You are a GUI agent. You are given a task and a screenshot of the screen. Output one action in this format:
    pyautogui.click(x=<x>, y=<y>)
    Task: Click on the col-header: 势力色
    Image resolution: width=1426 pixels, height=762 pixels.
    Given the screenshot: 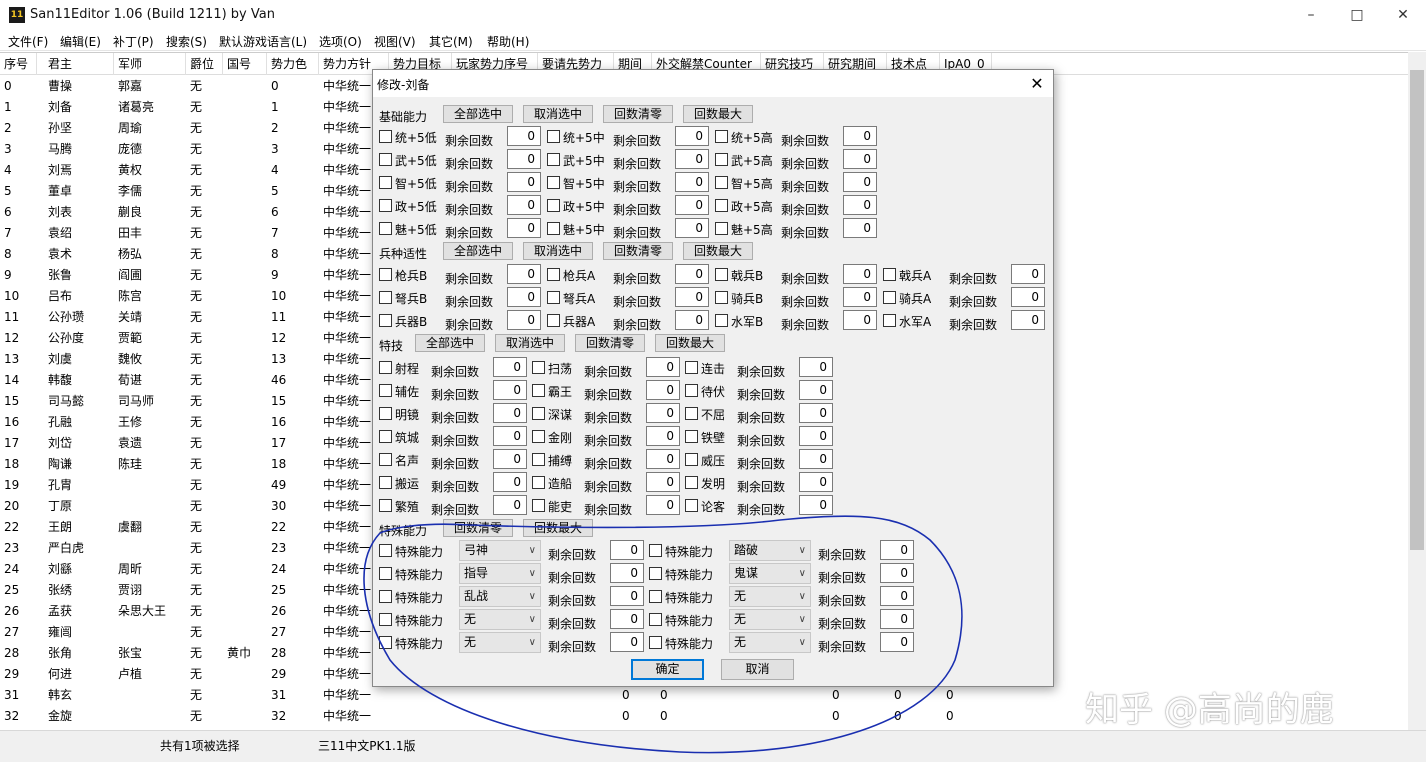 What is the action you would take?
    pyautogui.click(x=293, y=64)
    